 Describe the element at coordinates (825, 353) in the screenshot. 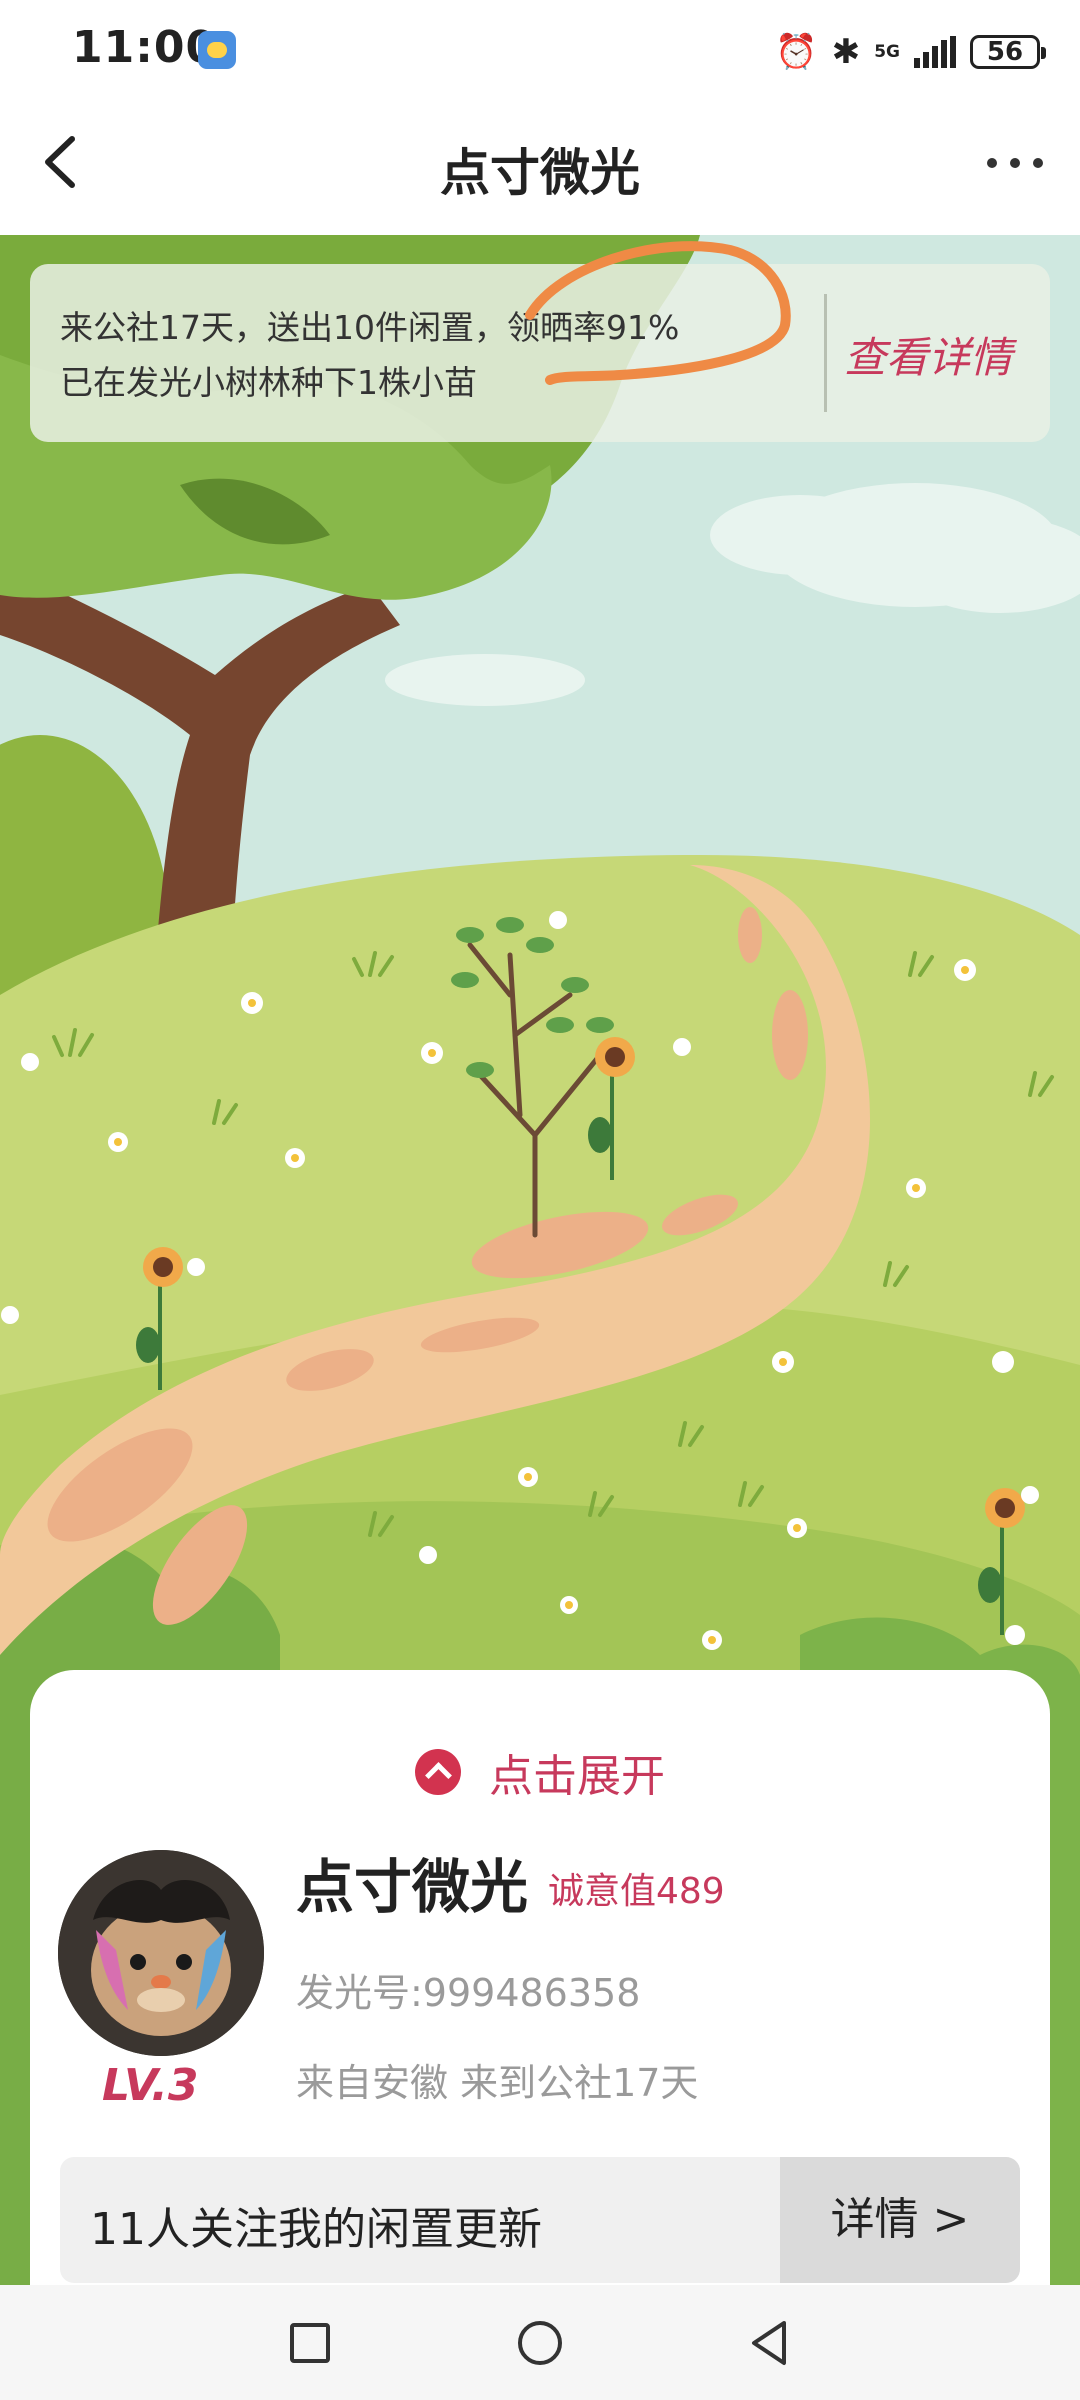

I see `banner-divider` at that location.